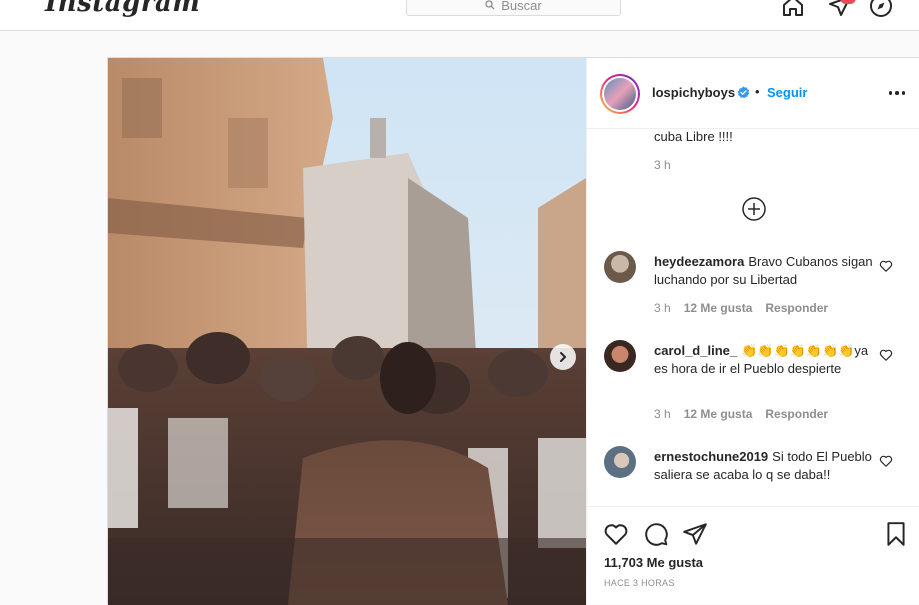 The height and width of the screenshot is (605, 919). I want to click on comment-icon, so click(656, 534).